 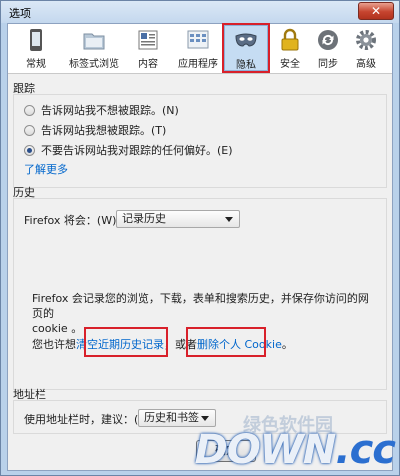 I want to click on tracking-option-label: 告诉网站我想被跟踪。(T), so click(x=104, y=130).